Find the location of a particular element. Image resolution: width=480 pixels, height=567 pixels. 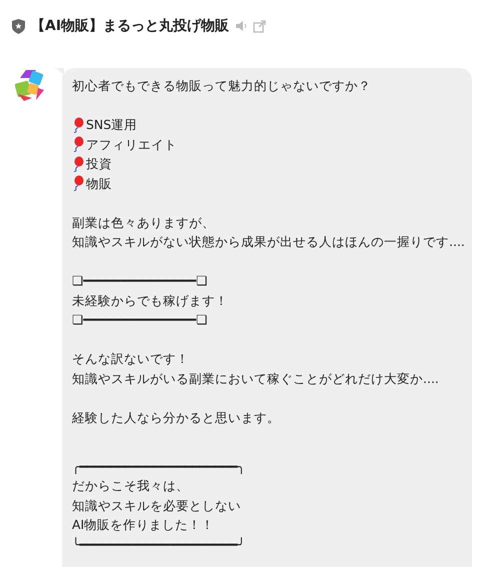

list-item-text: 投資 is located at coordinates (99, 164).